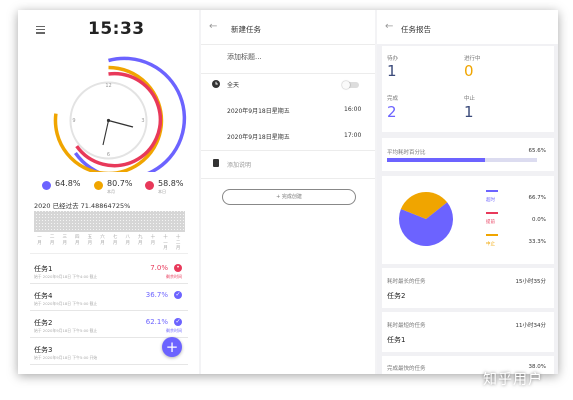 The height and width of the screenshot is (400, 573). What do you see at coordinates (108, 86) in the screenshot?
I see `clock-number-12: 12` at bounding box center [108, 86].